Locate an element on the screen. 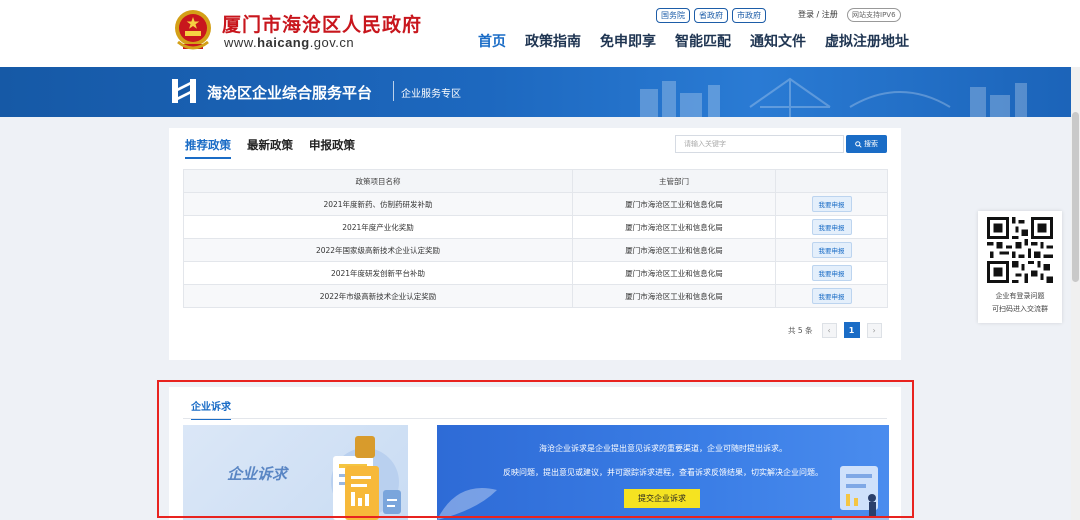  table-row: 2021年度新药、仿制药研发补助 厦门市海沧区工业和信息化局 我要申报 is located at coordinates (535, 204).